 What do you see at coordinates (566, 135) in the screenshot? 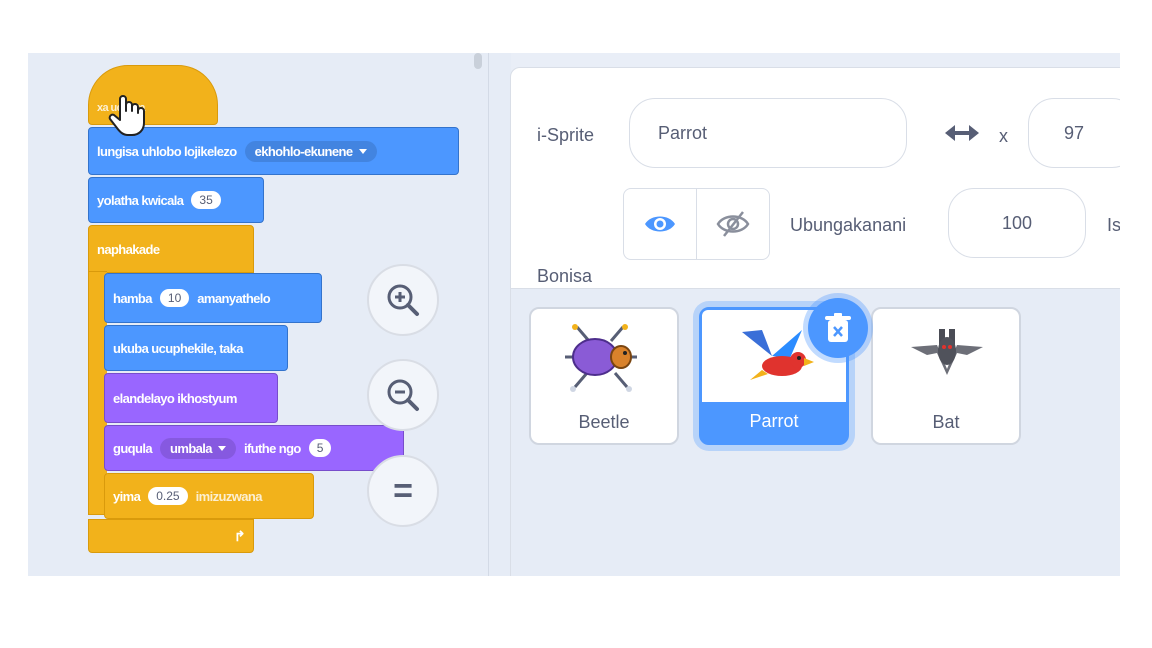
I see `sprite-name-label: i-Sprite` at bounding box center [566, 135].